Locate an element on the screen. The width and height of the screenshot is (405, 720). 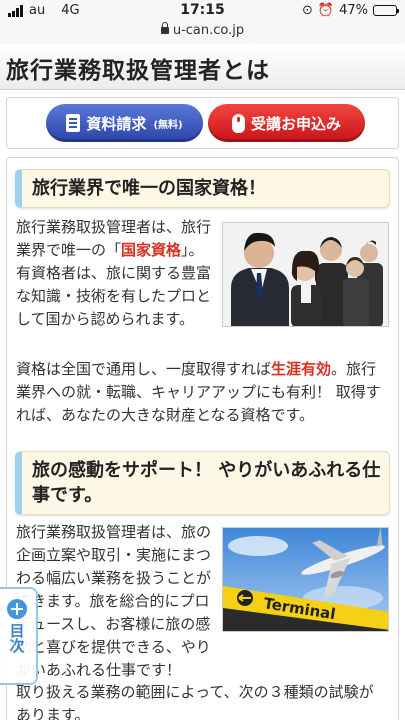
url-text: u-can.co.jp is located at coordinates (208, 30).